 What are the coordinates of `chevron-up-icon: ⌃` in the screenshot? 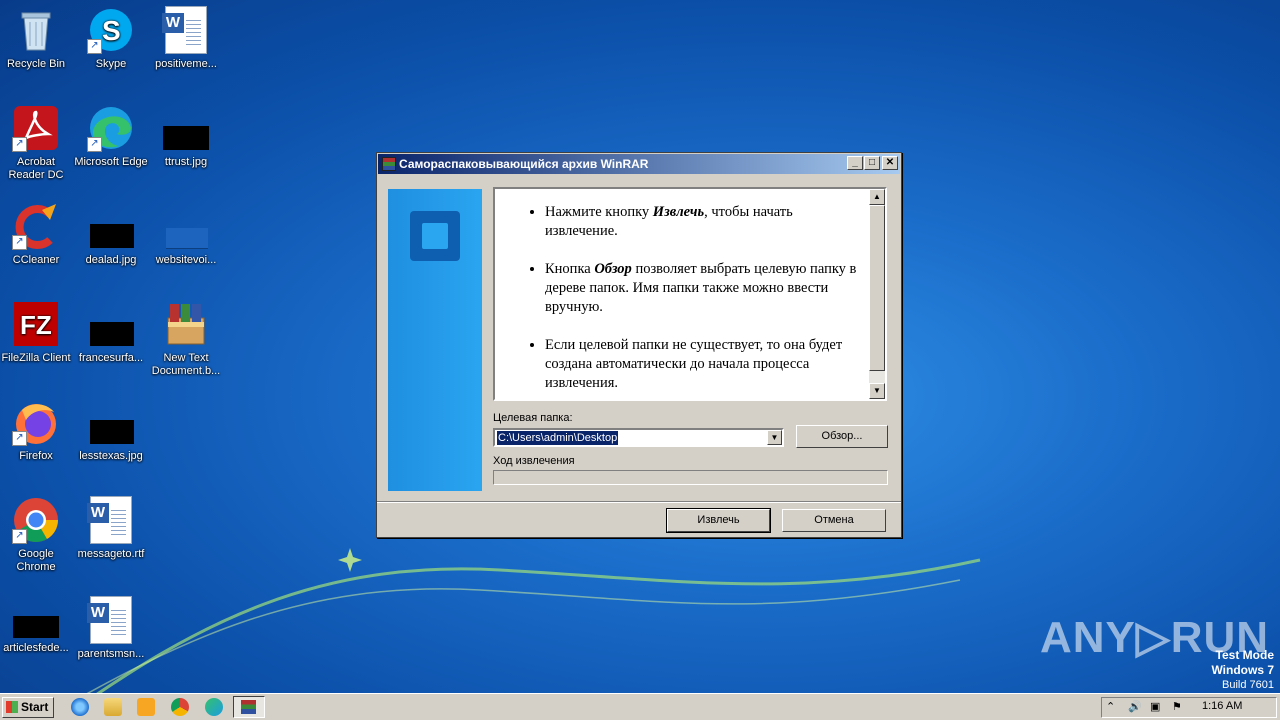 It's located at (1110, 706).